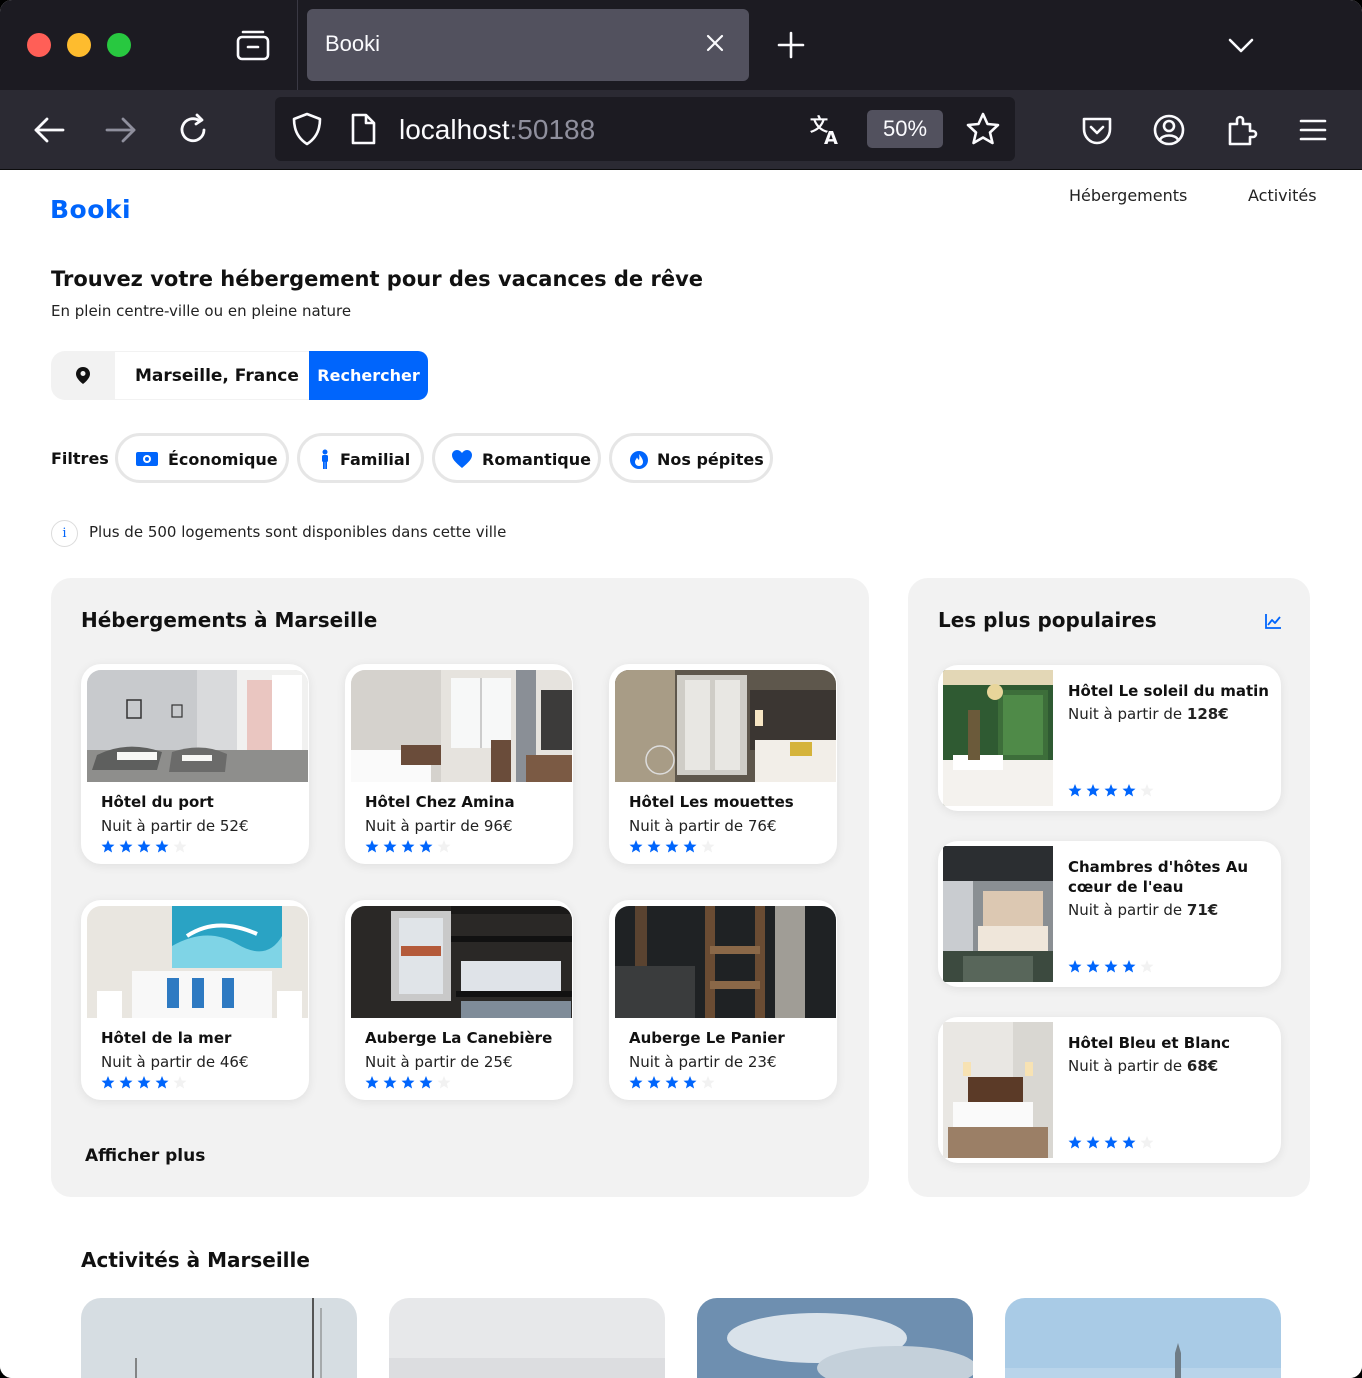 The image size is (1362, 1378). What do you see at coordinates (639, 460) in the screenshot?
I see `flame-icon` at bounding box center [639, 460].